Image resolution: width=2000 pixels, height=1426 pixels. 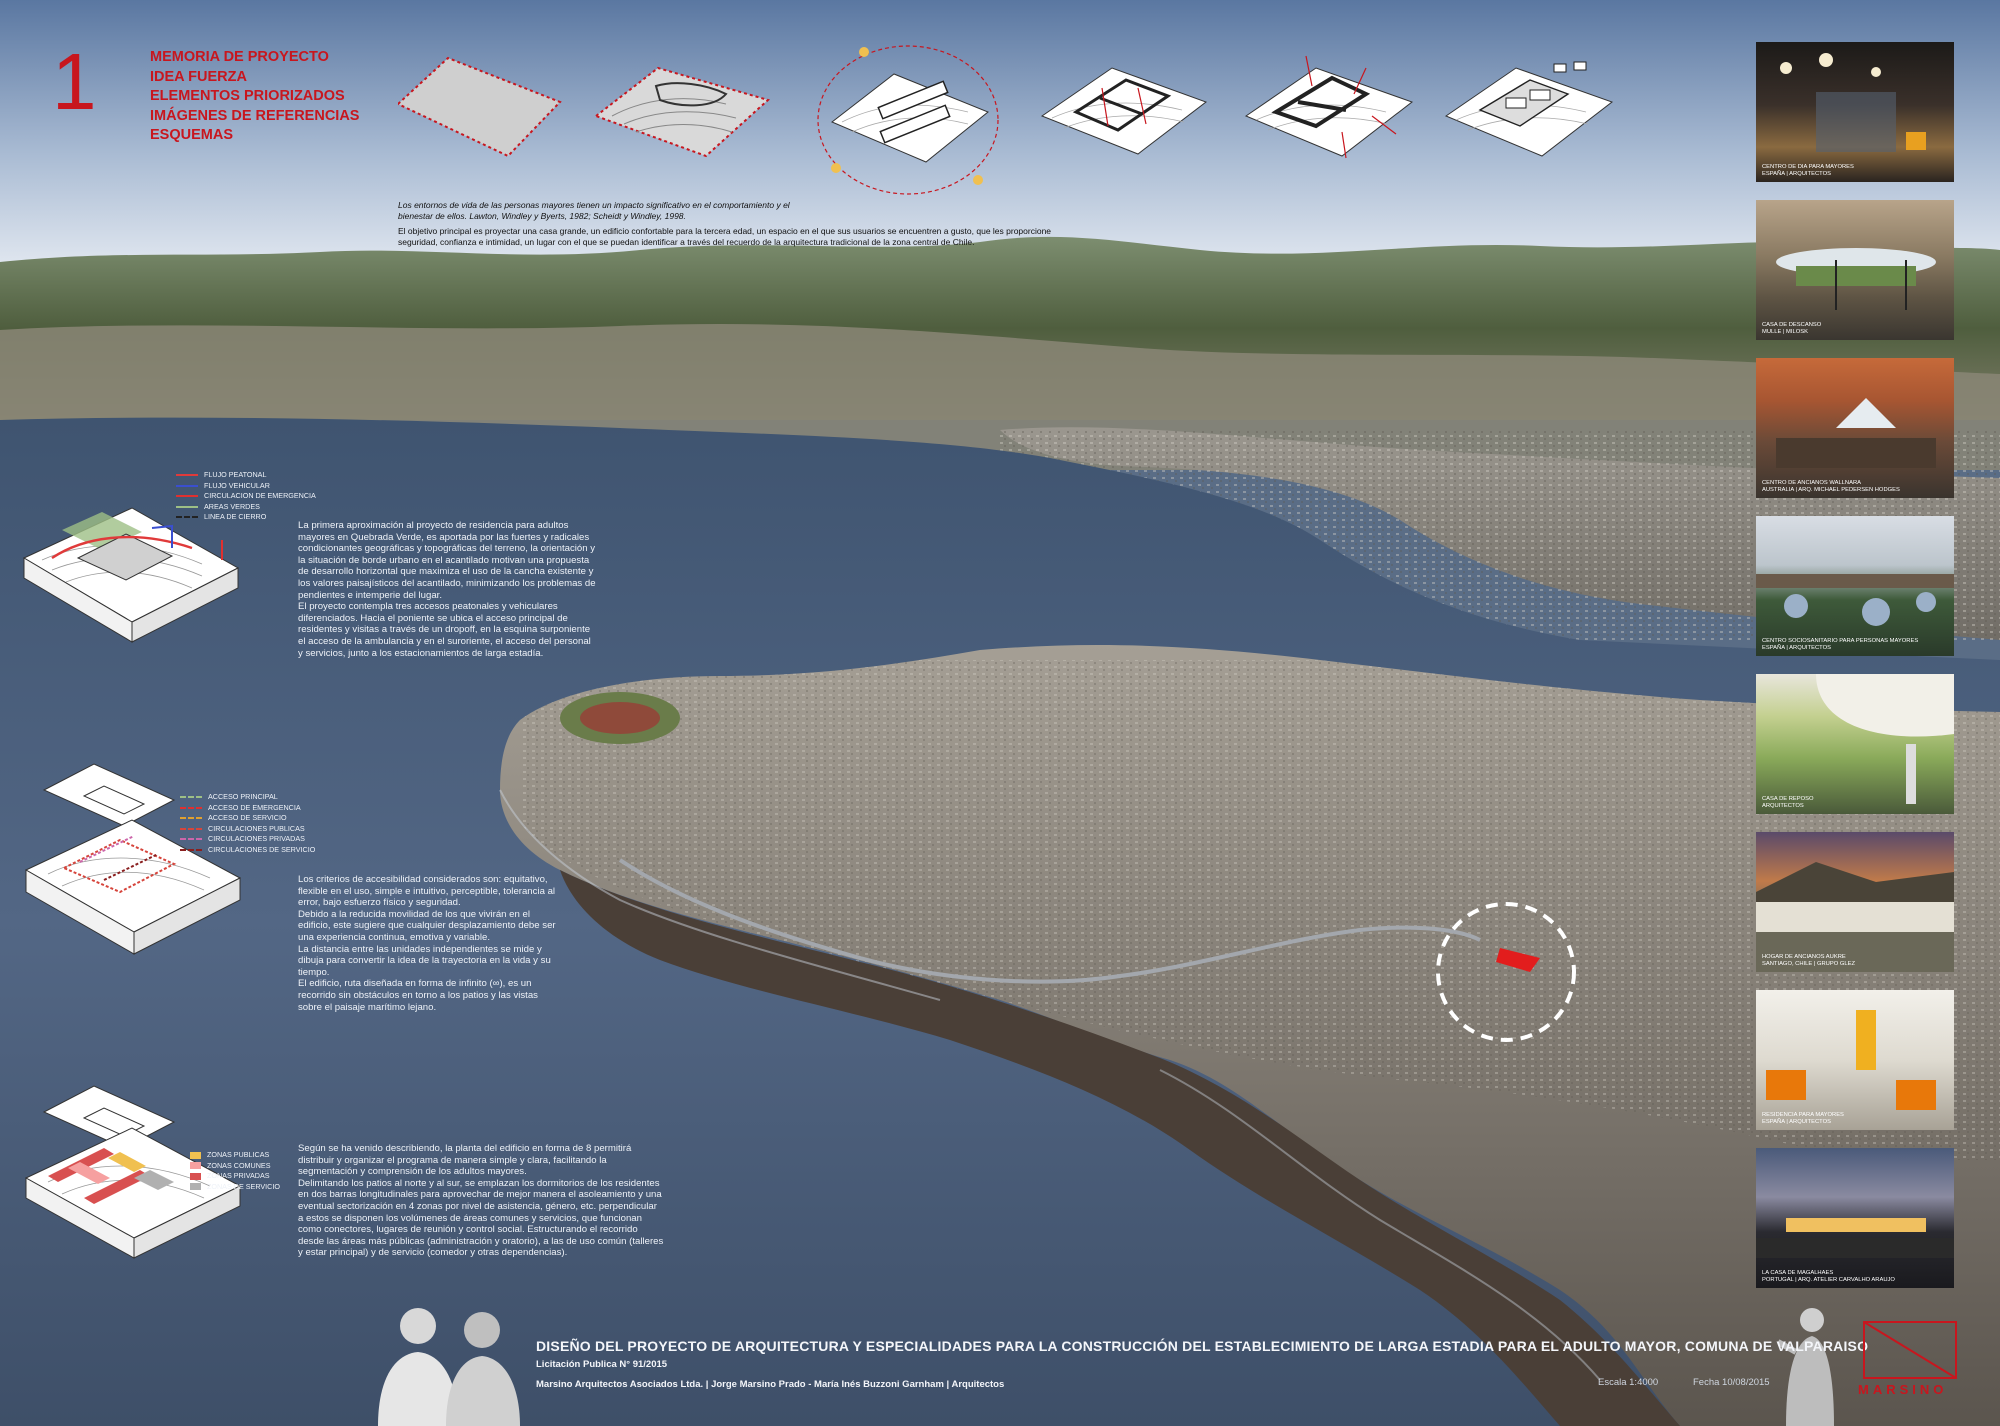 I want to click on photo-courtyard-icon, so click(x=1856, y=279).